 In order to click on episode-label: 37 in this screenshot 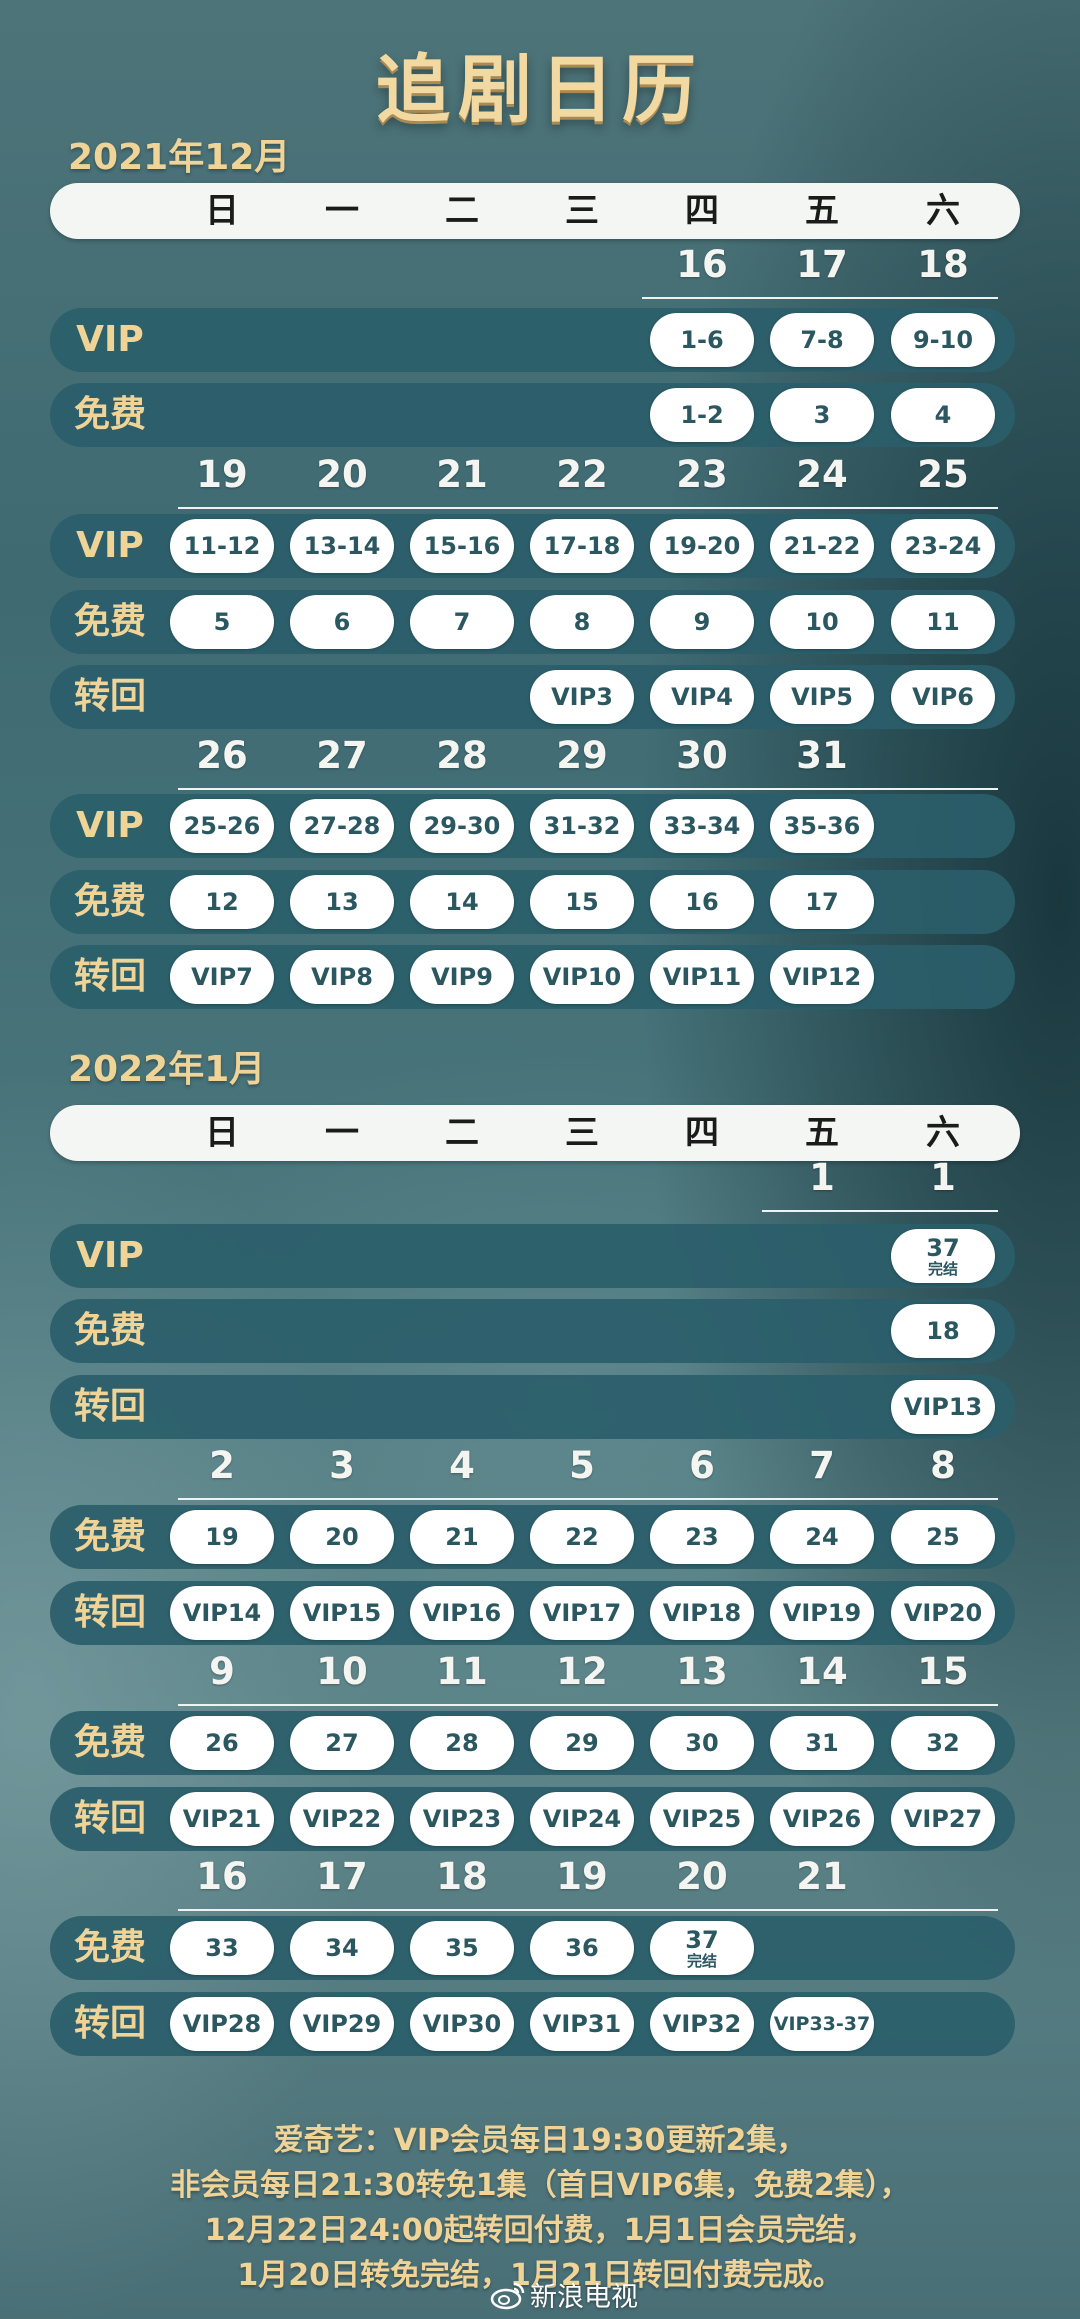, I will do `click(702, 1940)`.